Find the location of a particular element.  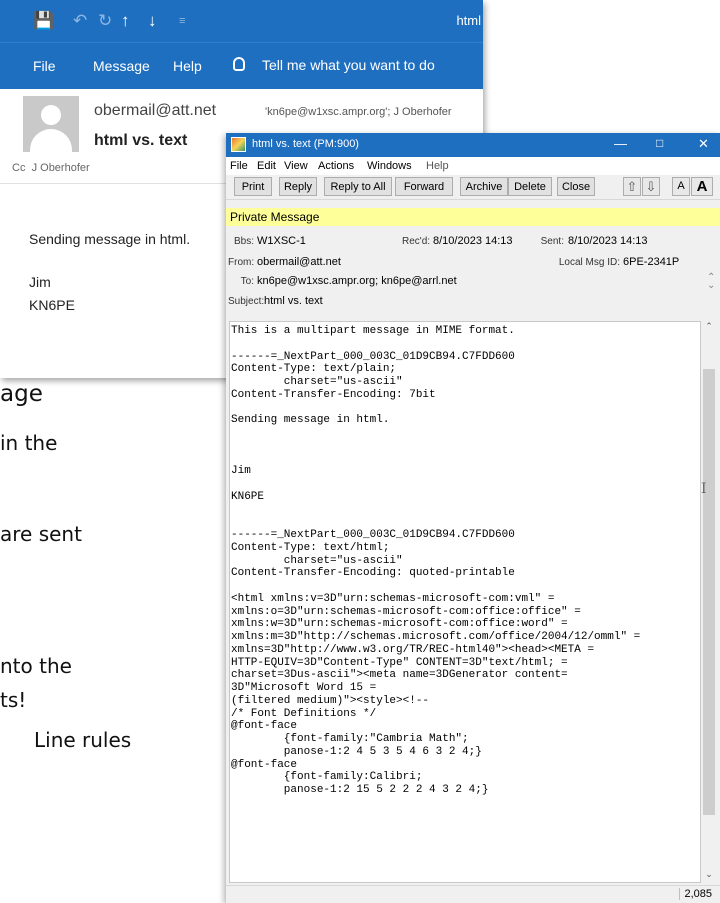

body-scrollbar: ⌃ ⌄ is located at coordinates (709, 602).